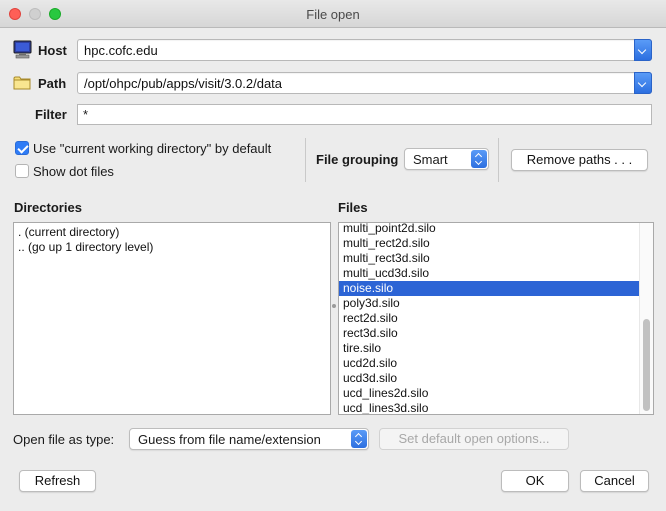  I want to click on path-combo: /opt/ohpc/pub/apps/visit/3.0.2/data, so click(364, 83).